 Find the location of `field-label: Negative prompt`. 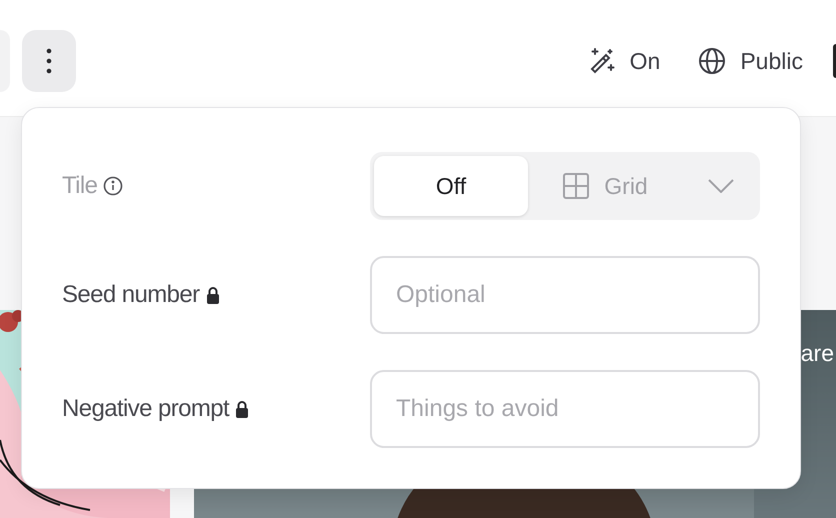

field-label: Negative prompt is located at coordinates (146, 409).